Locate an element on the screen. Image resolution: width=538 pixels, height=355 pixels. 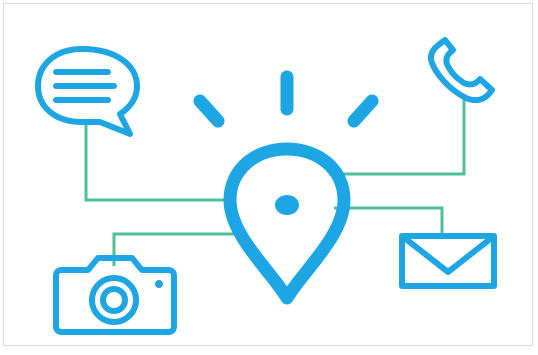
location-pin-icon is located at coordinates (287, 223).